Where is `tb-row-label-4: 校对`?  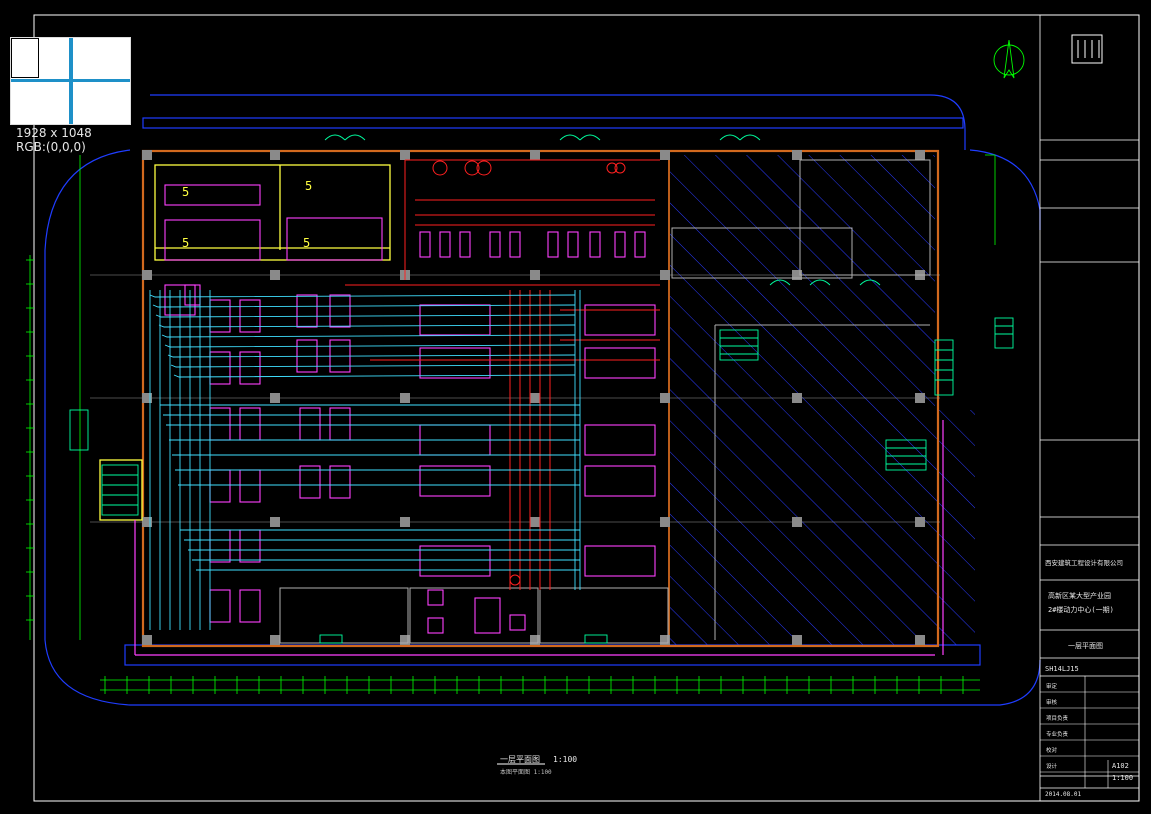
tb-row-label-4: 校对 is located at coordinates (1052, 750).